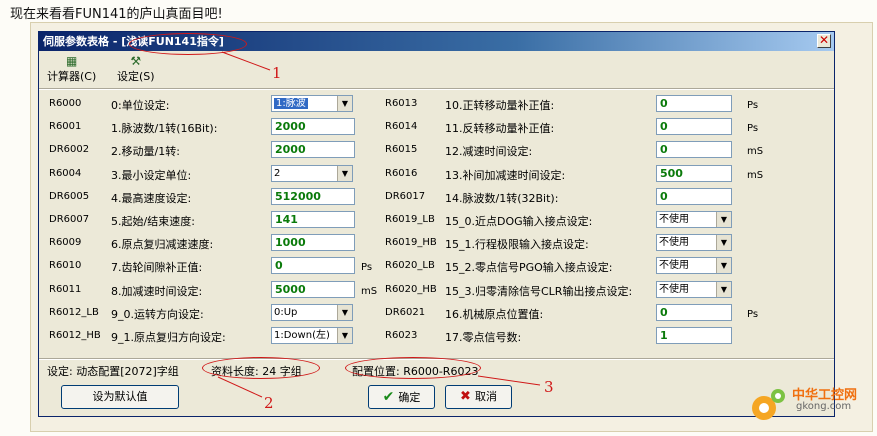  What do you see at coordinates (312, 312) in the screenshot?
I see `parameter-select: 0:Up ▼` at bounding box center [312, 312].